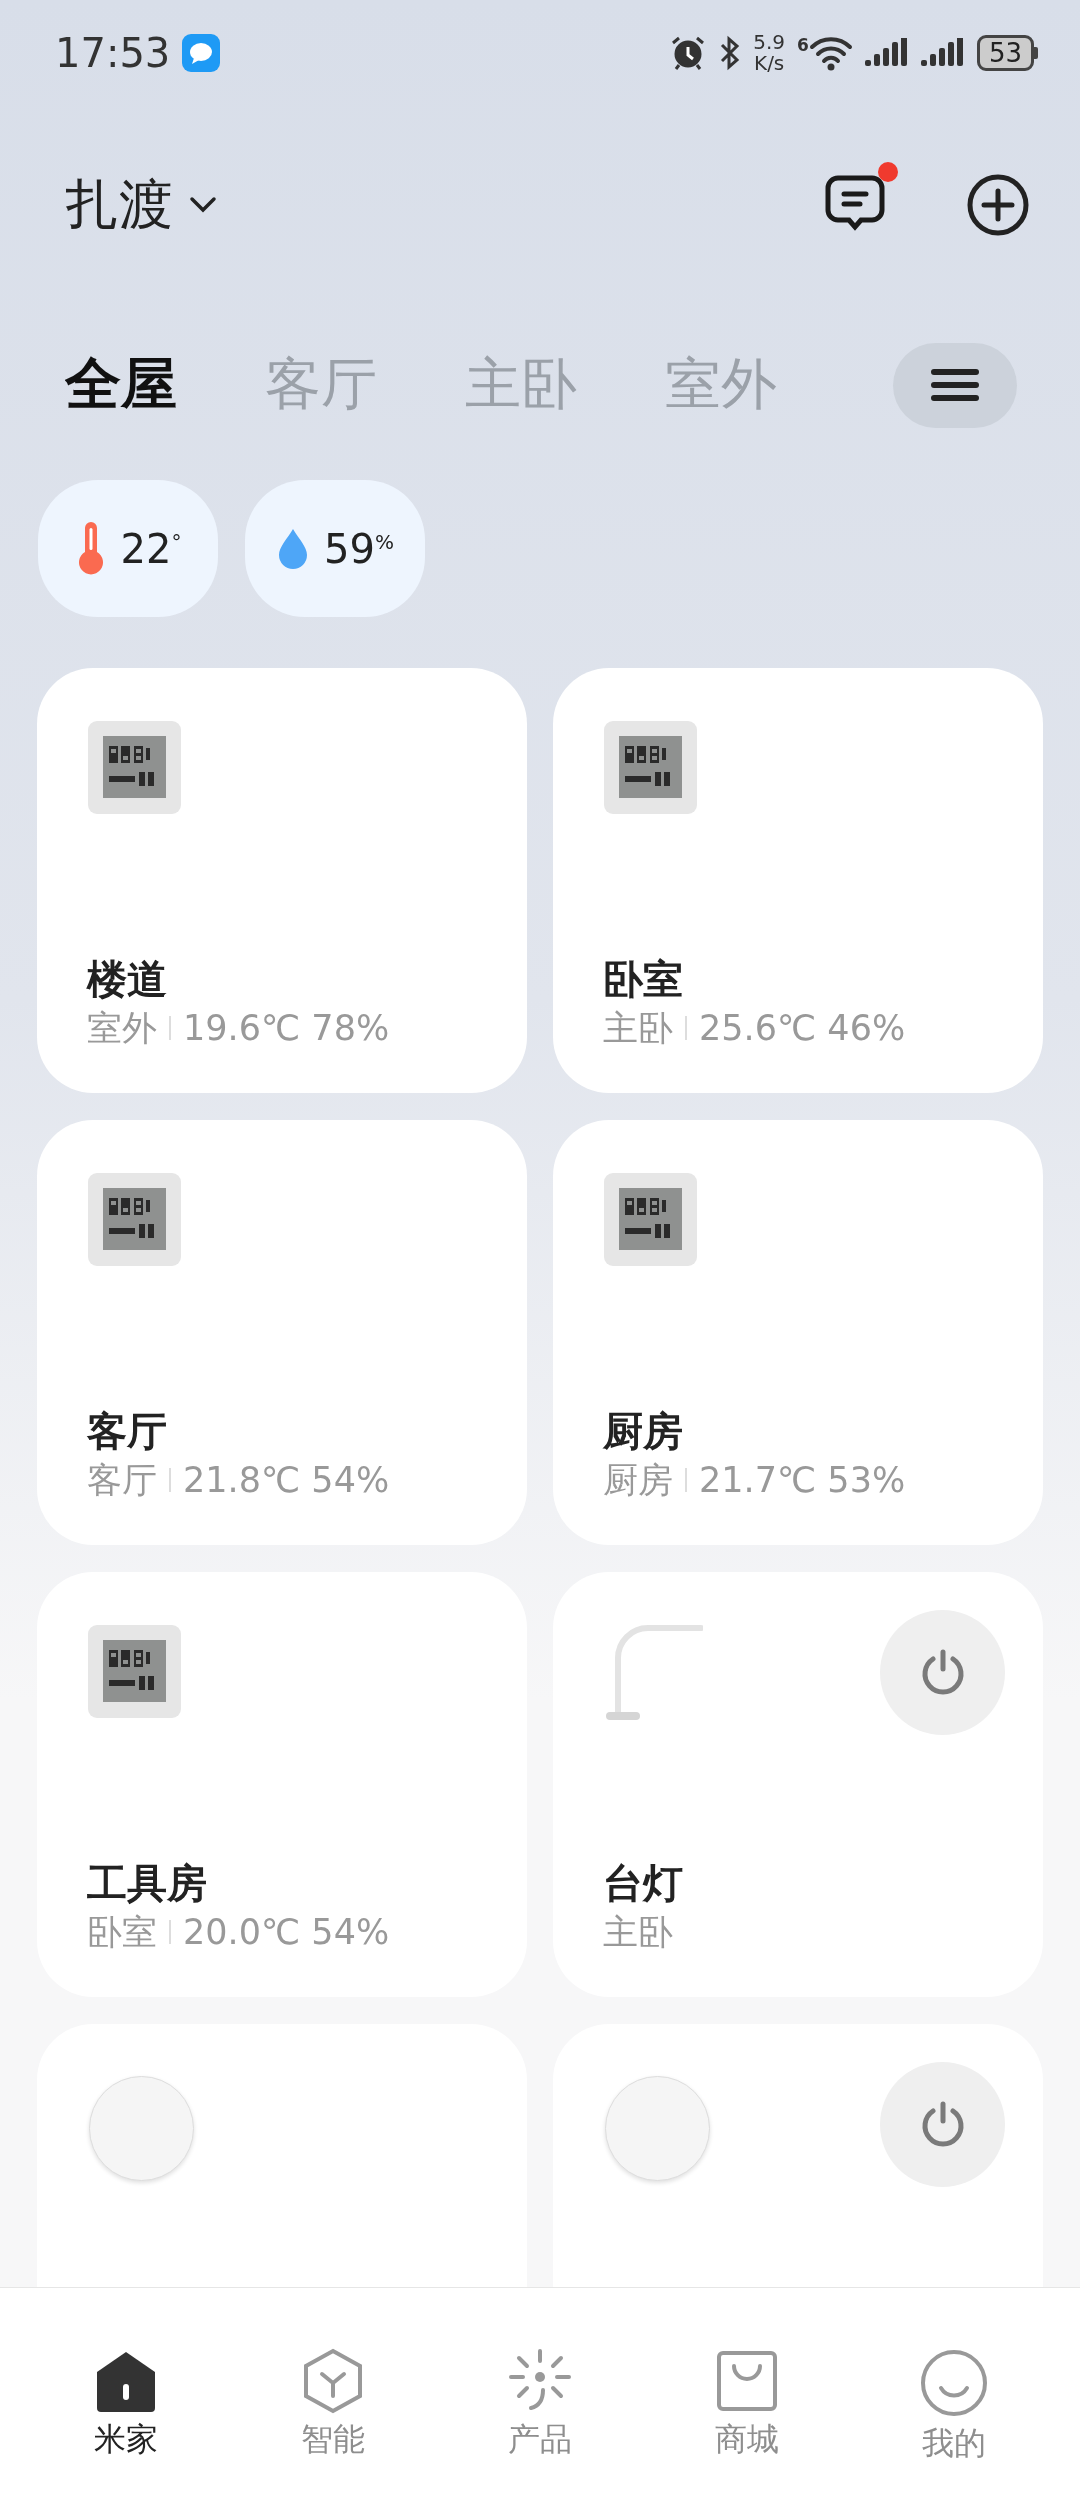 This screenshot has width=1080, height=2504. Describe the element at coordinates (119, 205) in the screenshot. I see `home-name: 扎渡` at that location.